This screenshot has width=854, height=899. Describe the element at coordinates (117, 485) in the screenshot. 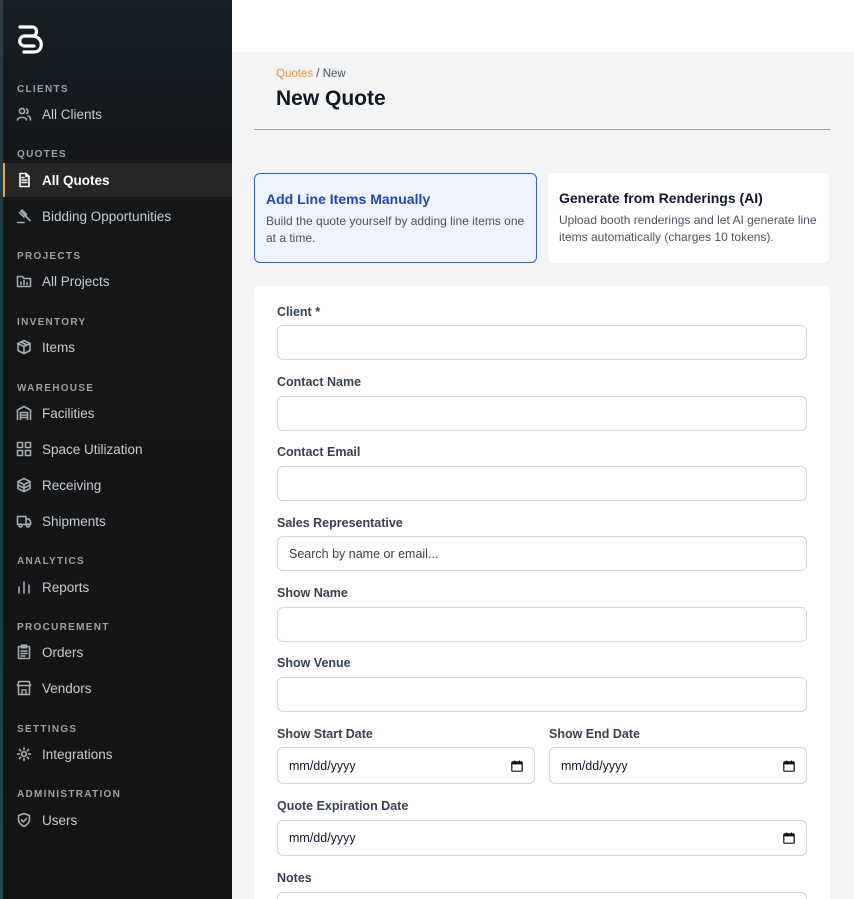

I see `sidebar-item-receiving: Receiving` at that location.